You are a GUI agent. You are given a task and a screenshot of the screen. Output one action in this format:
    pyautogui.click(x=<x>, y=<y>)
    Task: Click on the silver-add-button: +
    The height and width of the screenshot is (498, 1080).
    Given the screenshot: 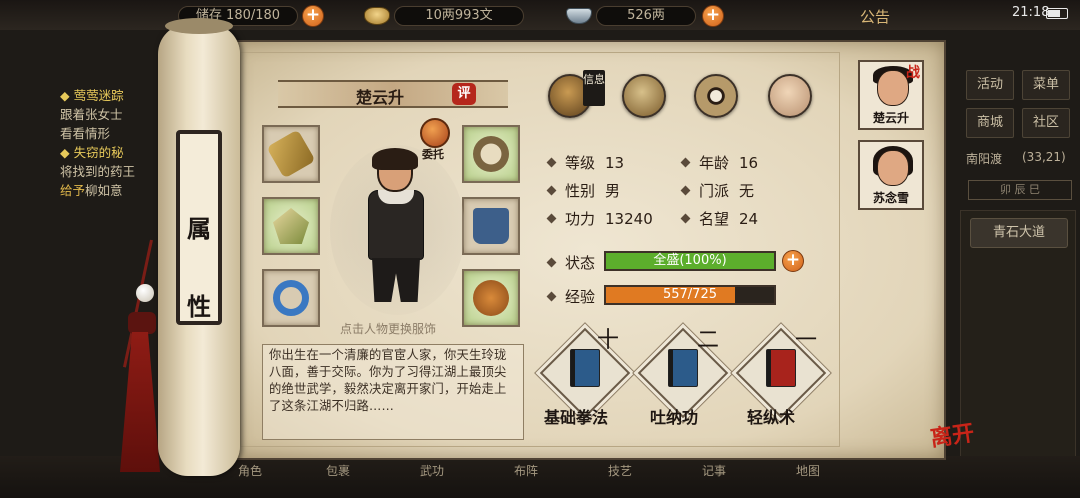 What is the action you would take?
    pyautogui.click(x=713, y=16)
    